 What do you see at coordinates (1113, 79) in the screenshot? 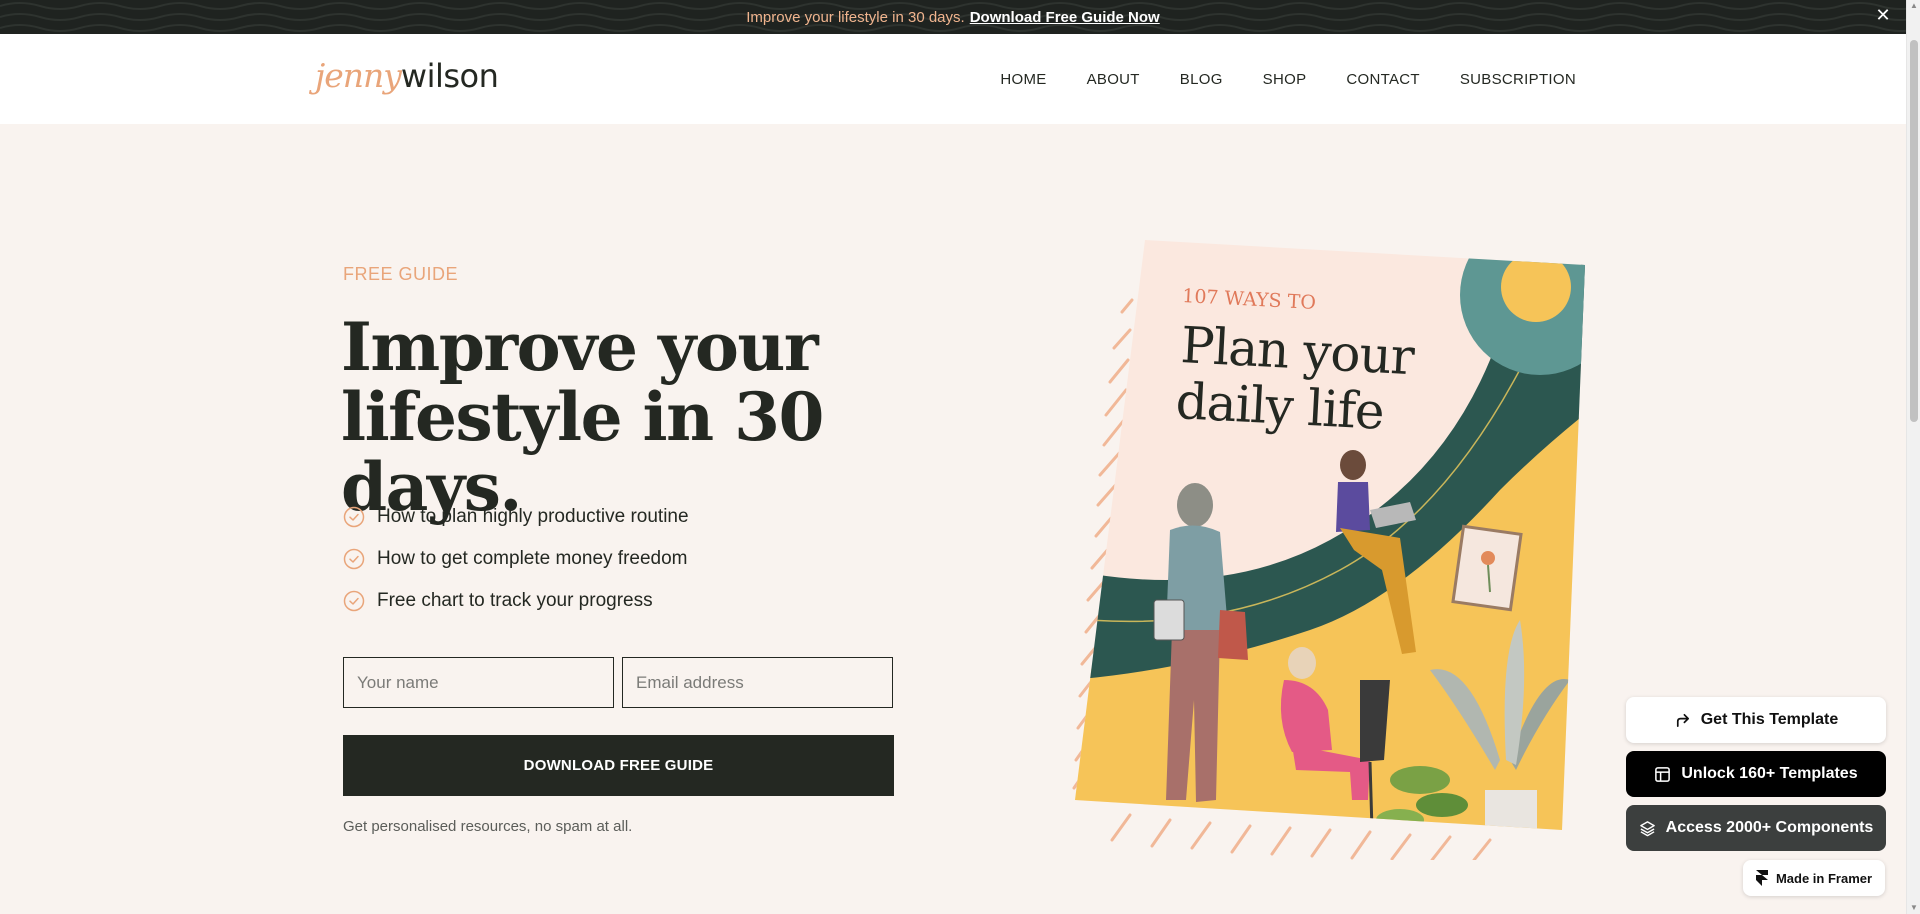
I see `nav-about: ABOUT` at bounding box center [1113, 79].